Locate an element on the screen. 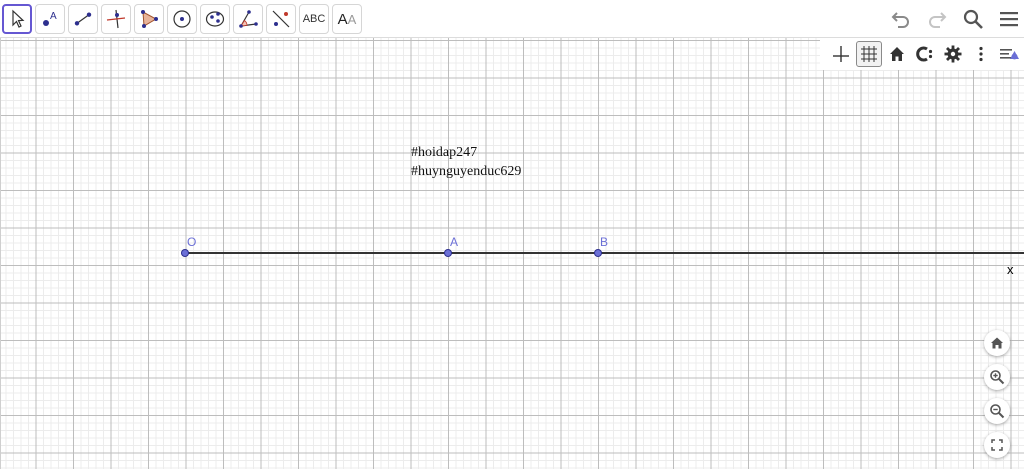  text-line-username: #huynguyenduc629 is located at coordinates (466, 171).